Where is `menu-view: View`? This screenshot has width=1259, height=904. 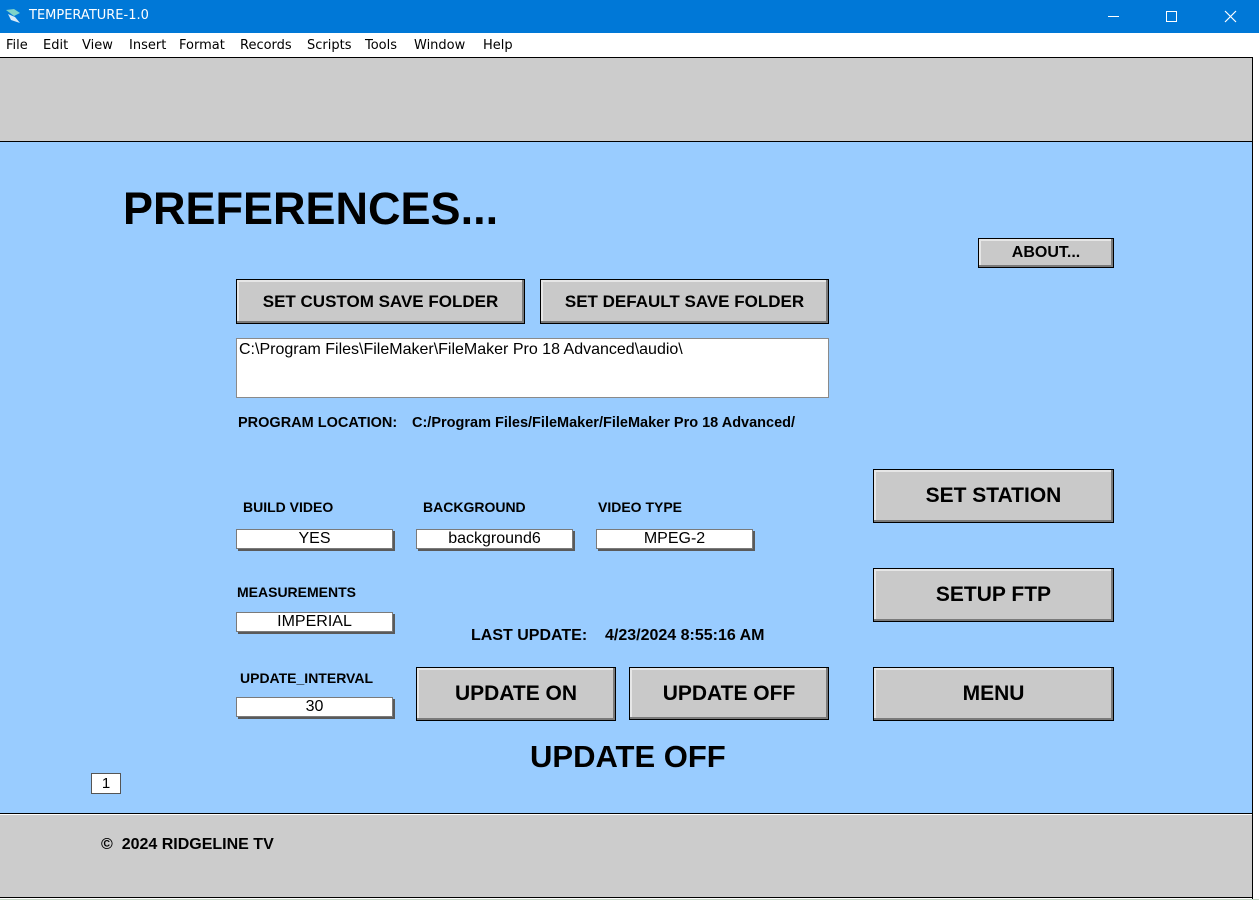 menu-view: View is located at coordinates (97, 45).